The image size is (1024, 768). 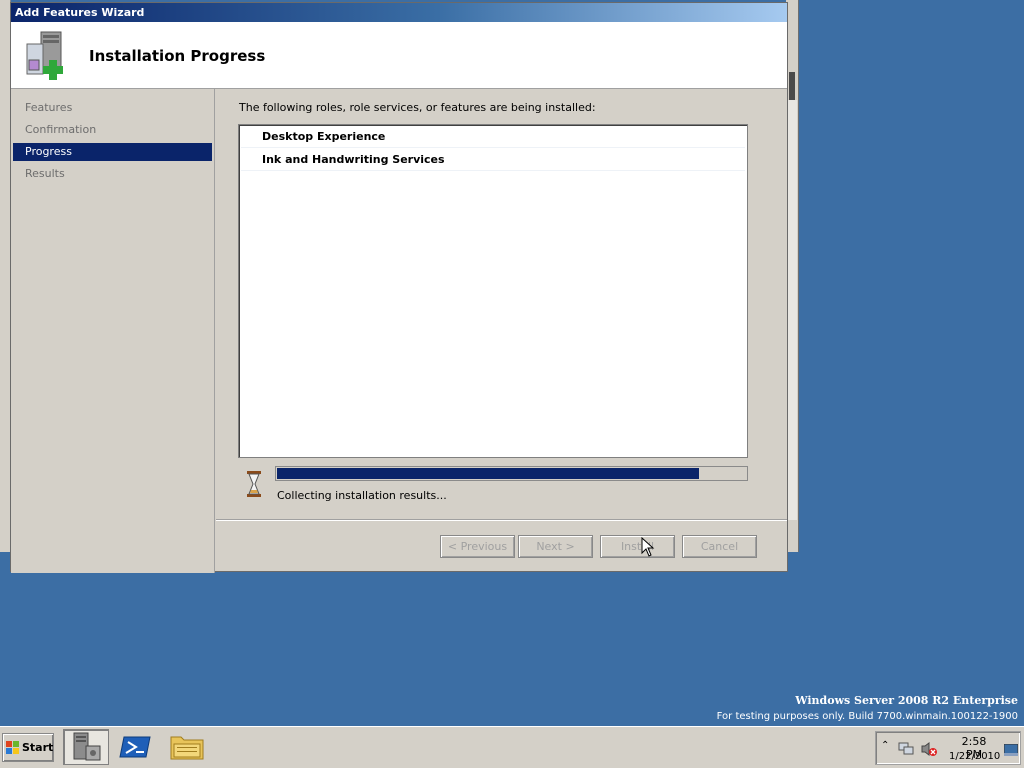 What do you see at coordinates (555, 546) in the screenshot?
I see `next-button: Next >` at bounding box center [555, 546].